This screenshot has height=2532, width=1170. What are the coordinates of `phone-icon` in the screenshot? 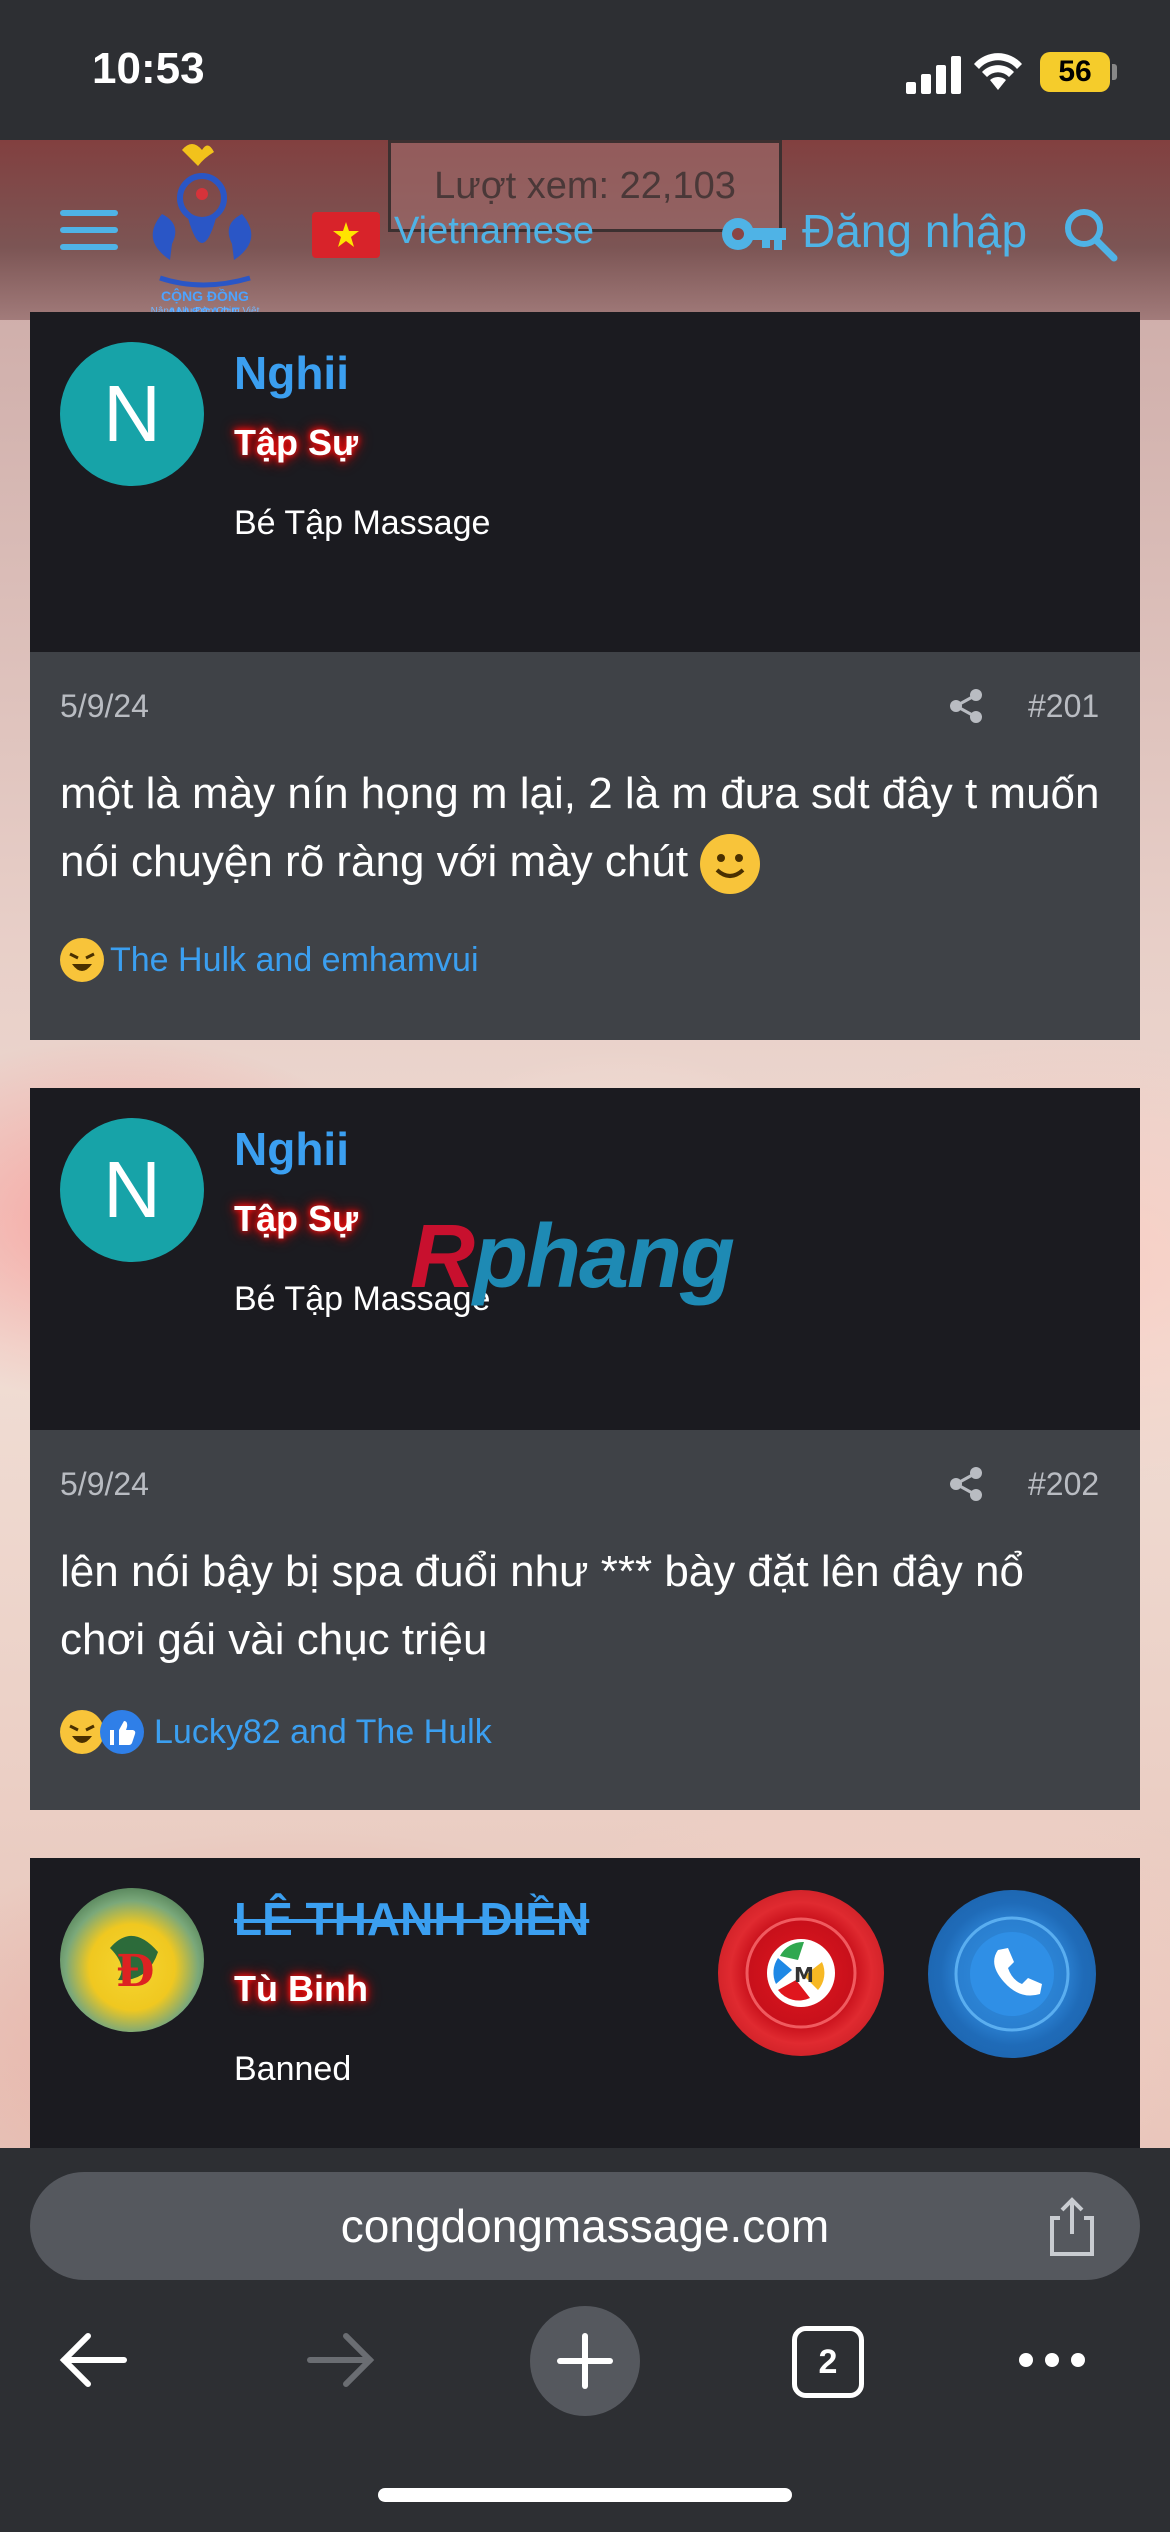 It's located at (1012, 1974).